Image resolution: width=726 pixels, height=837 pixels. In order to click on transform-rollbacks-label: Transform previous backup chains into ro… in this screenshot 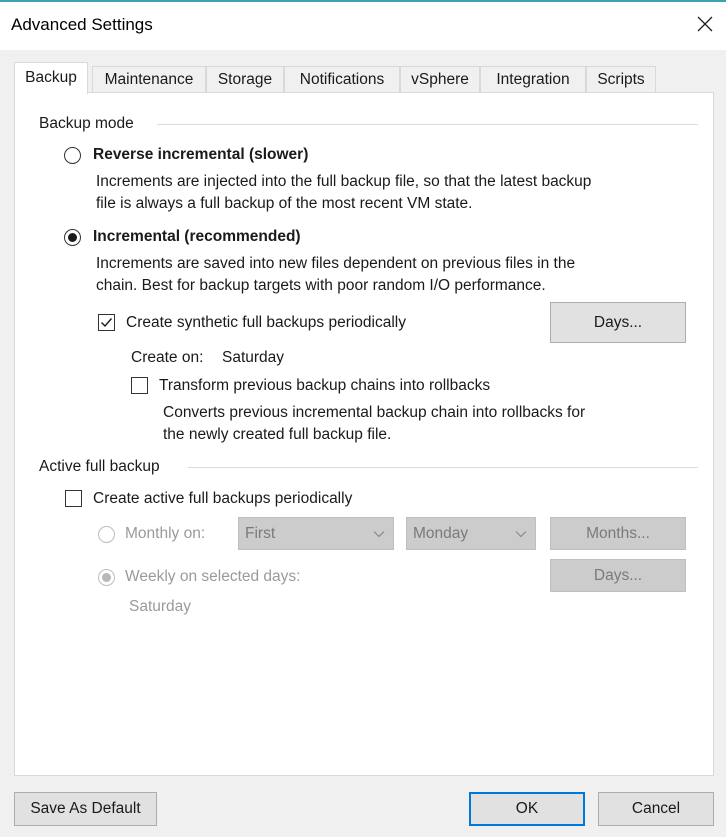, I will do `click(324, 386)`.